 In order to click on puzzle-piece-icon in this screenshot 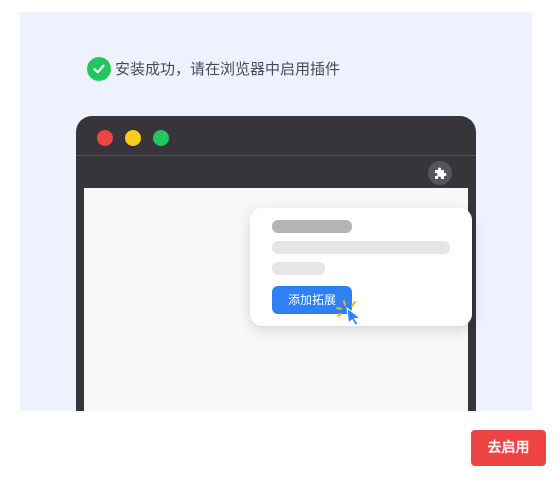, I will do `click(440, 173)`.